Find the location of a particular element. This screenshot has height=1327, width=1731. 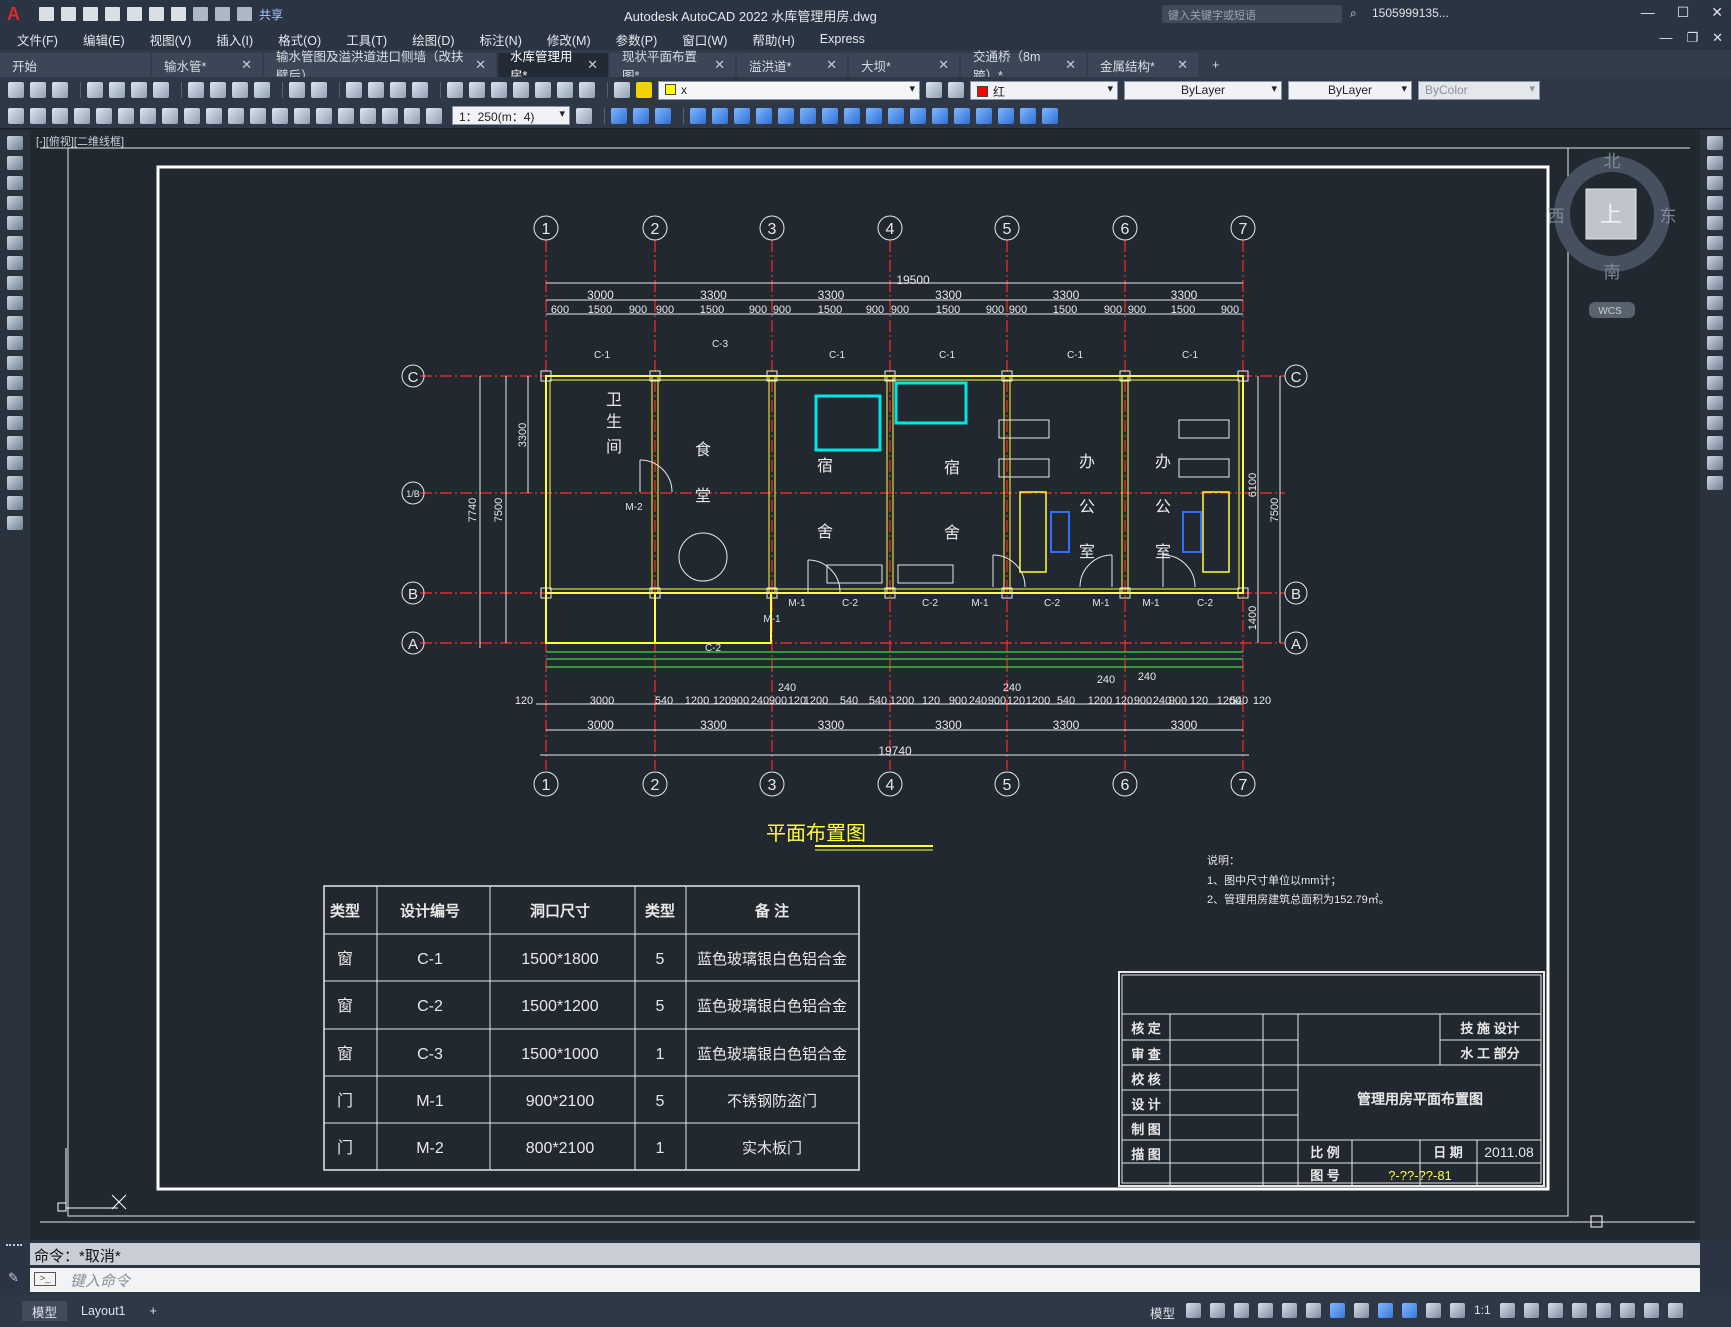

draw-tool-12-icon is located at coordinates (15, 383).